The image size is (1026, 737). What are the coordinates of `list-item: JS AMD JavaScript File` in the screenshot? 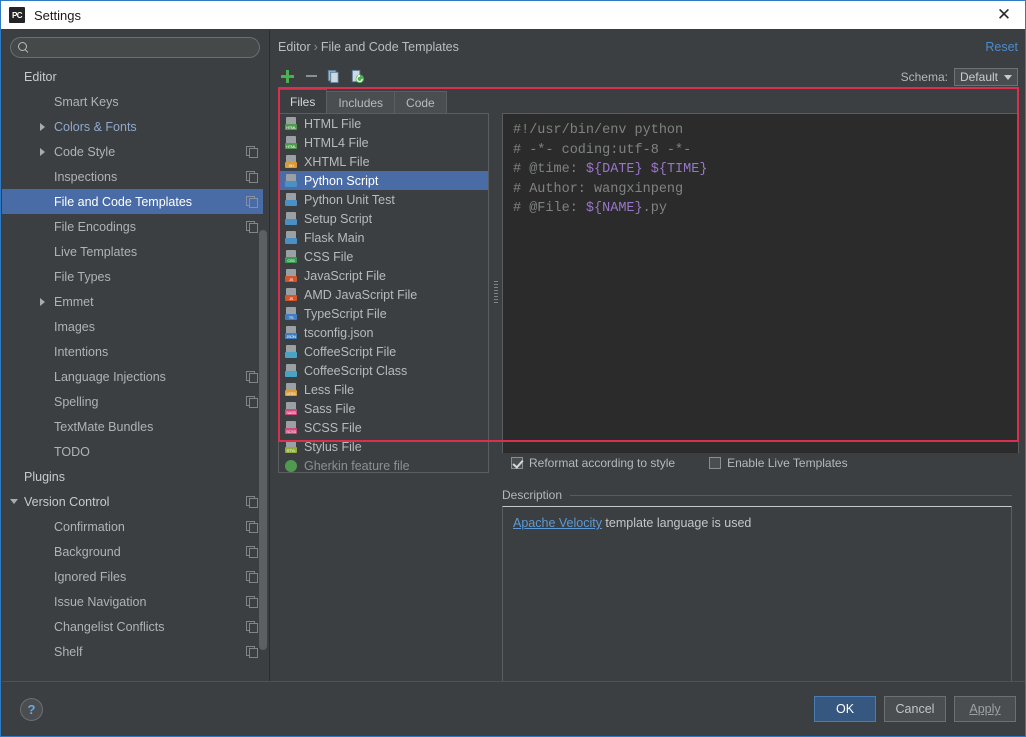 It's located at (383, 294).